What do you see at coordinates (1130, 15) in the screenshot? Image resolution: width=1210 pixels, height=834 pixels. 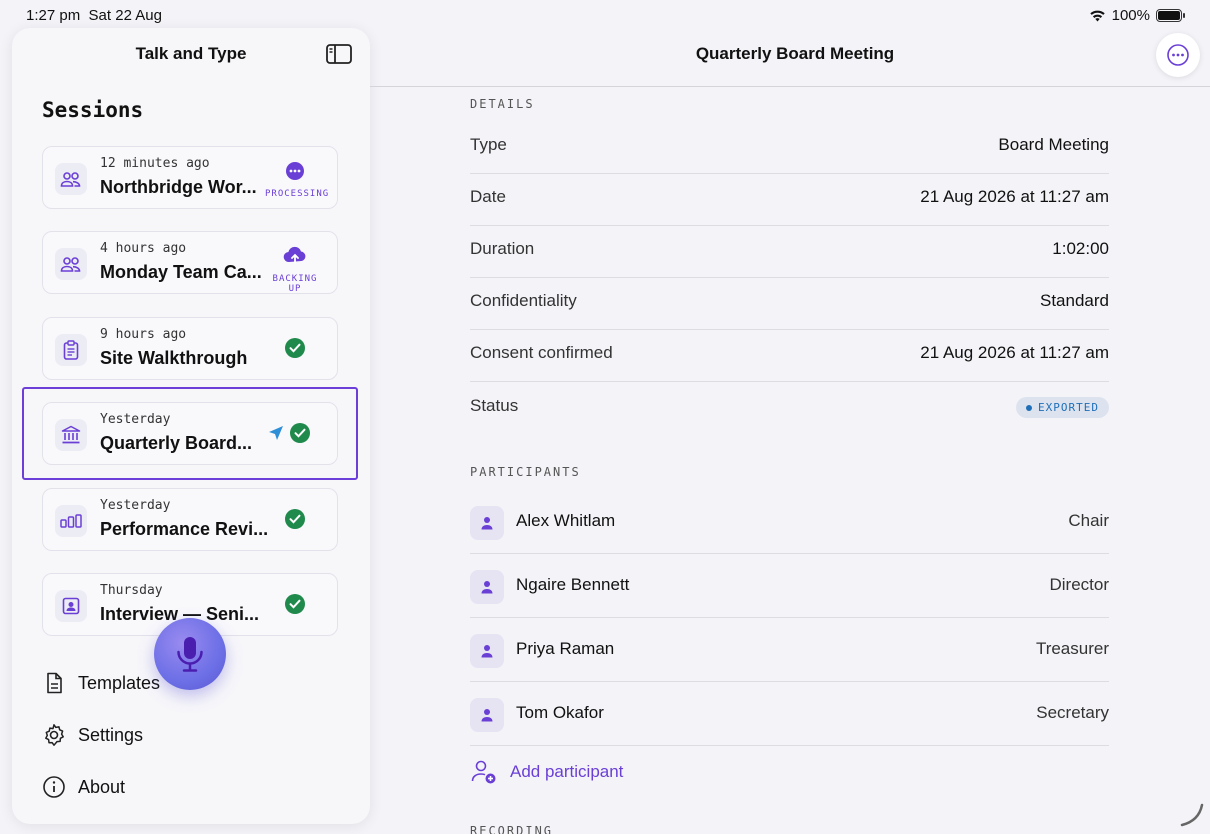 I see `battery-percent: 100%` at bounding box center [1130, 15].